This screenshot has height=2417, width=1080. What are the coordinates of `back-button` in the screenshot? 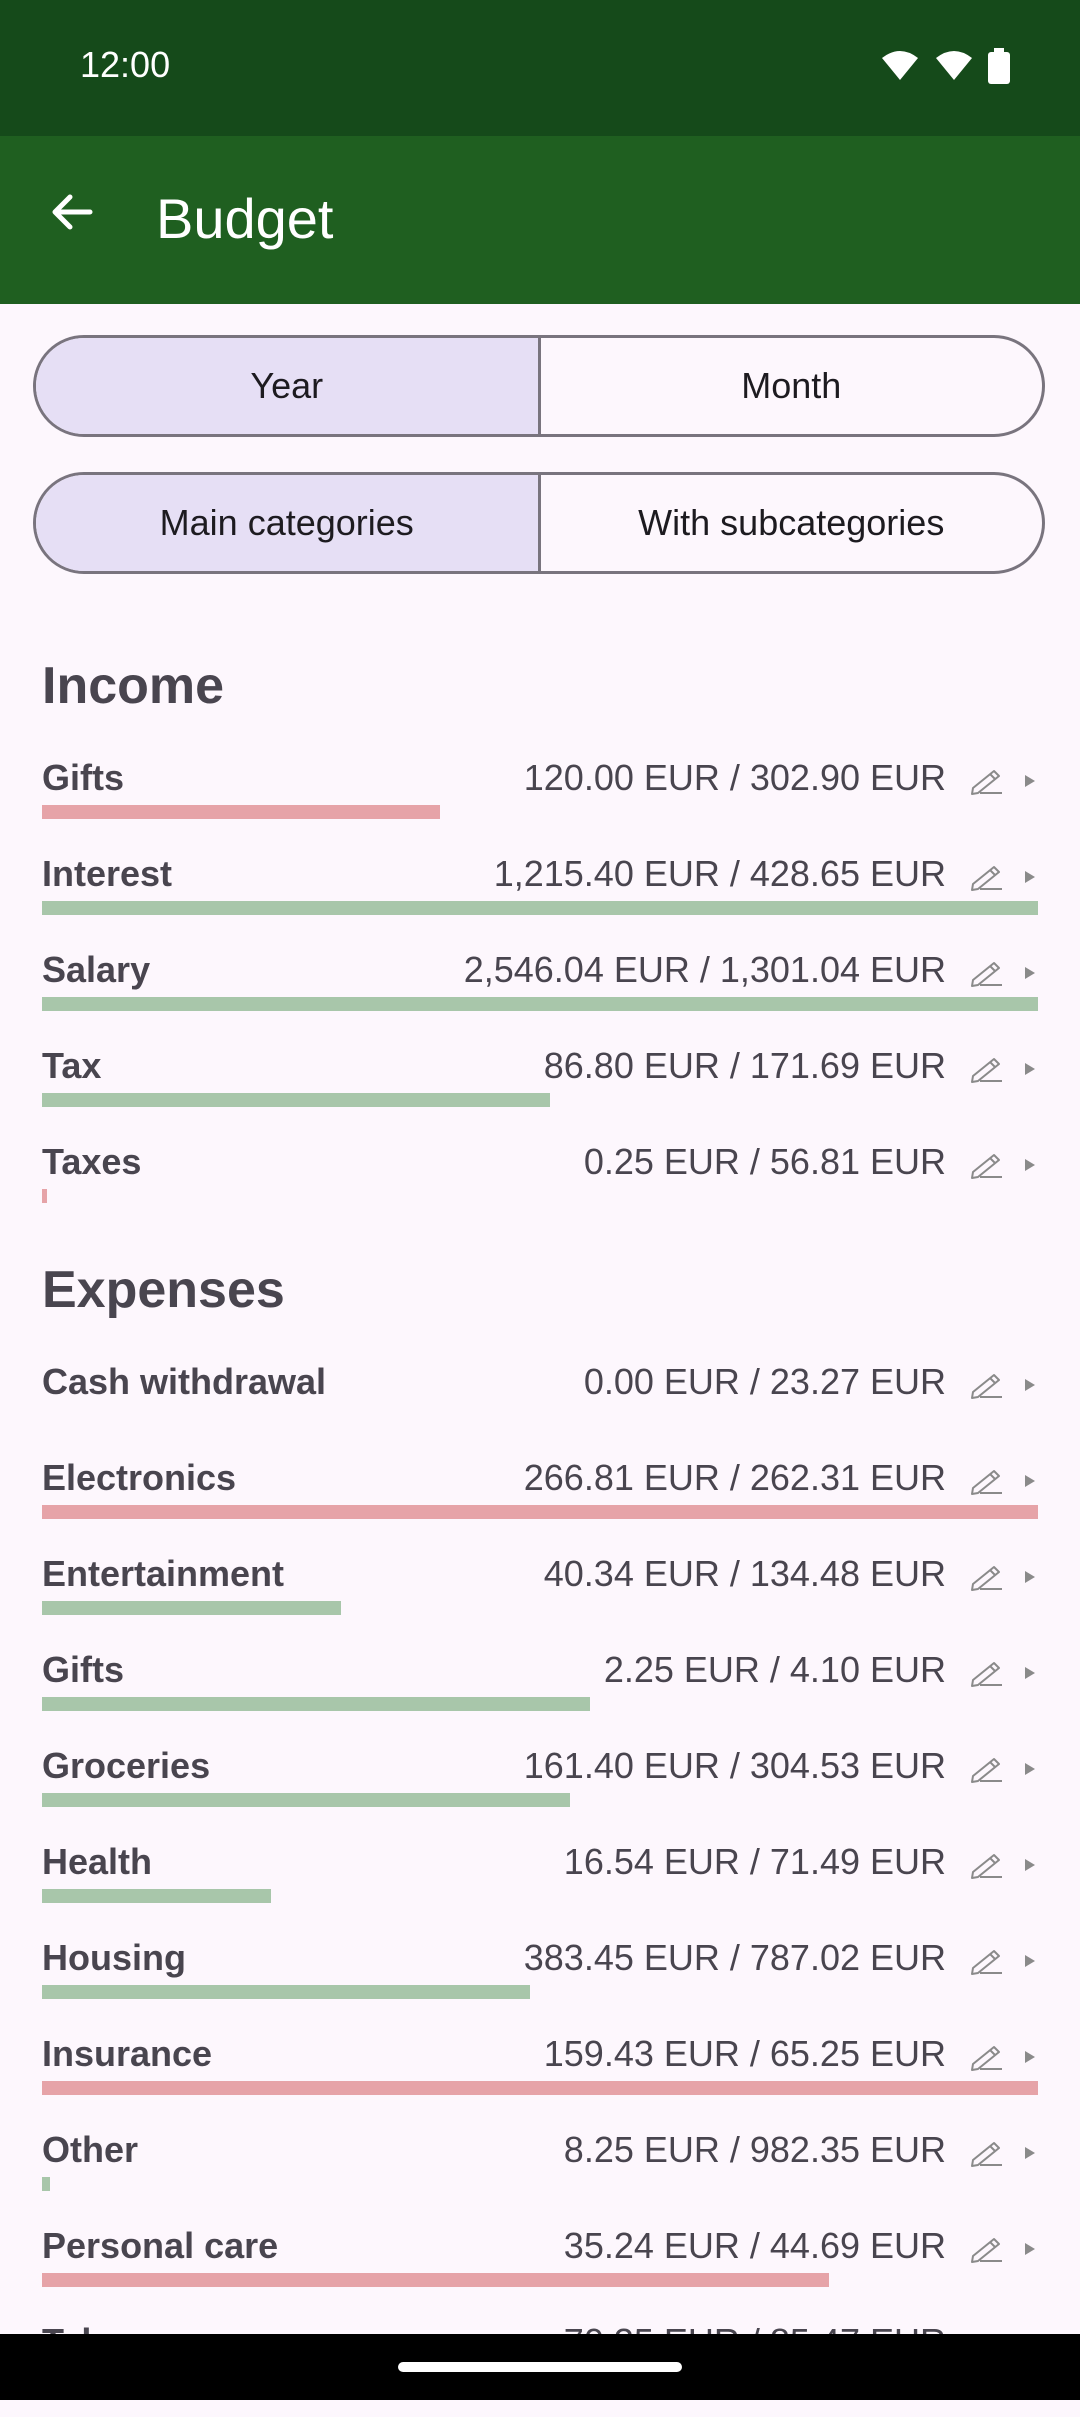 It's located at (72, 212).